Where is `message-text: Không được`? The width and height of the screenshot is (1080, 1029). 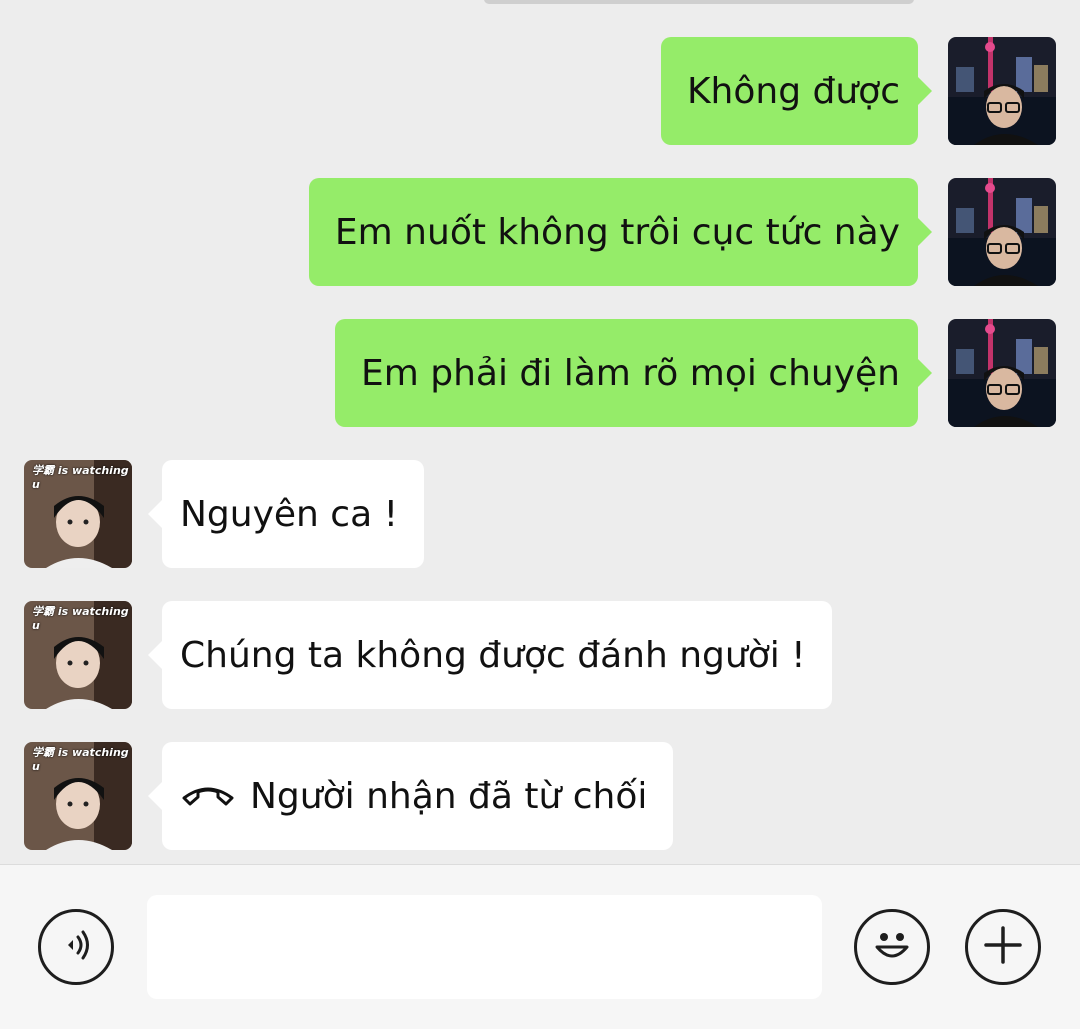
message-text: Không được is located at coordinates (793, 91).